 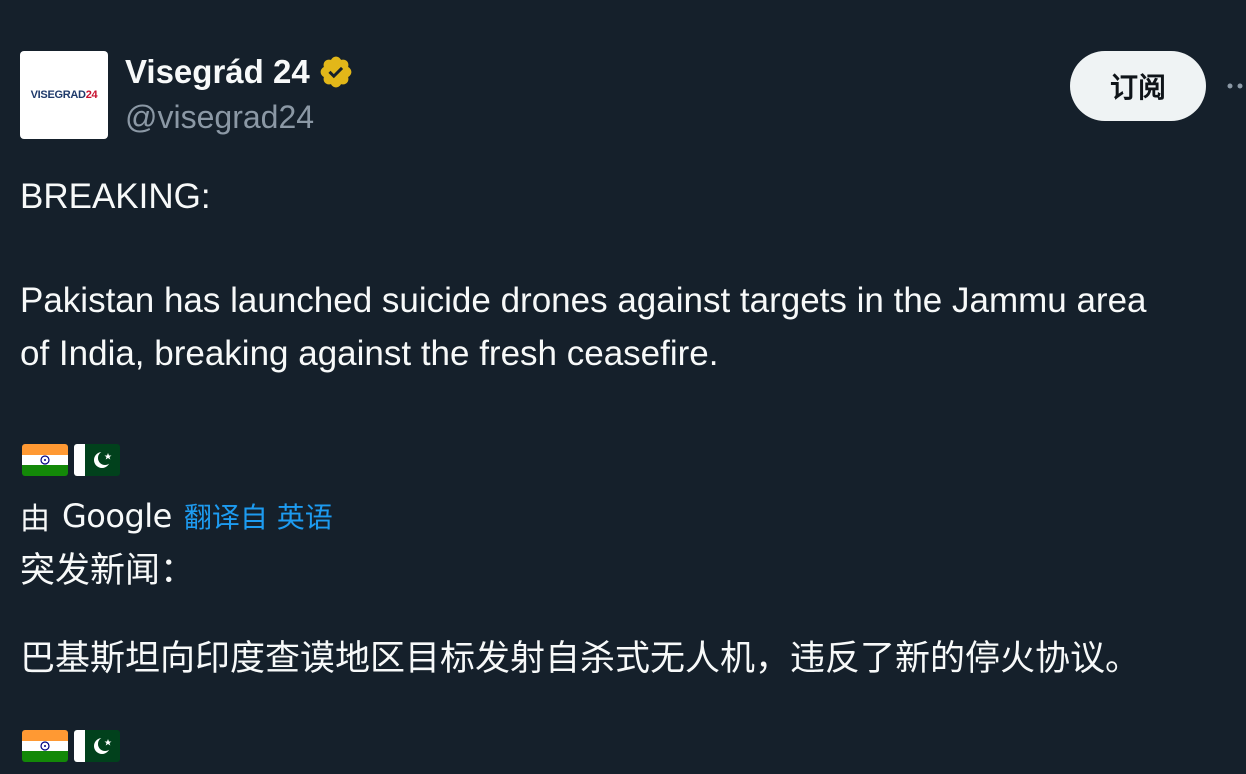 I want to click on display-name-text: Visegrád 24, so click(x=217, y=71).